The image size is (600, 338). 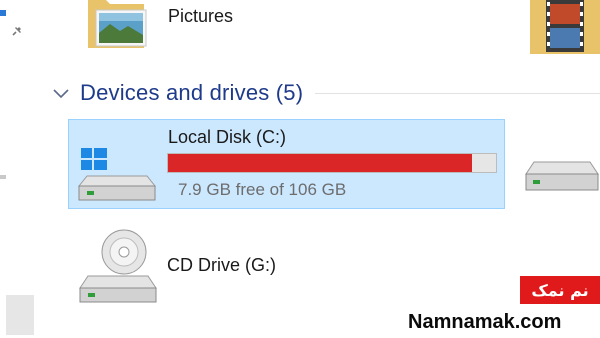 What do you see at coordinates (19, 169) in the screenshot?
I see `navigation-pane-edge` at bounding box center [19, 169].